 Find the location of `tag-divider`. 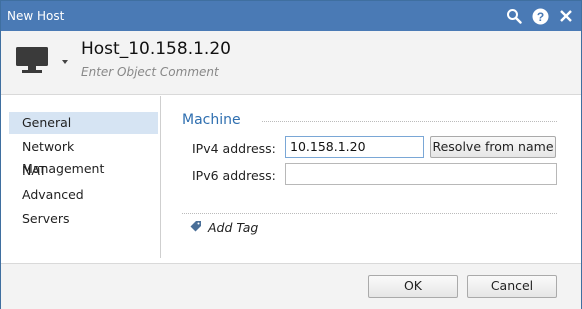

tag-divider is located at coordinates (369, 213).